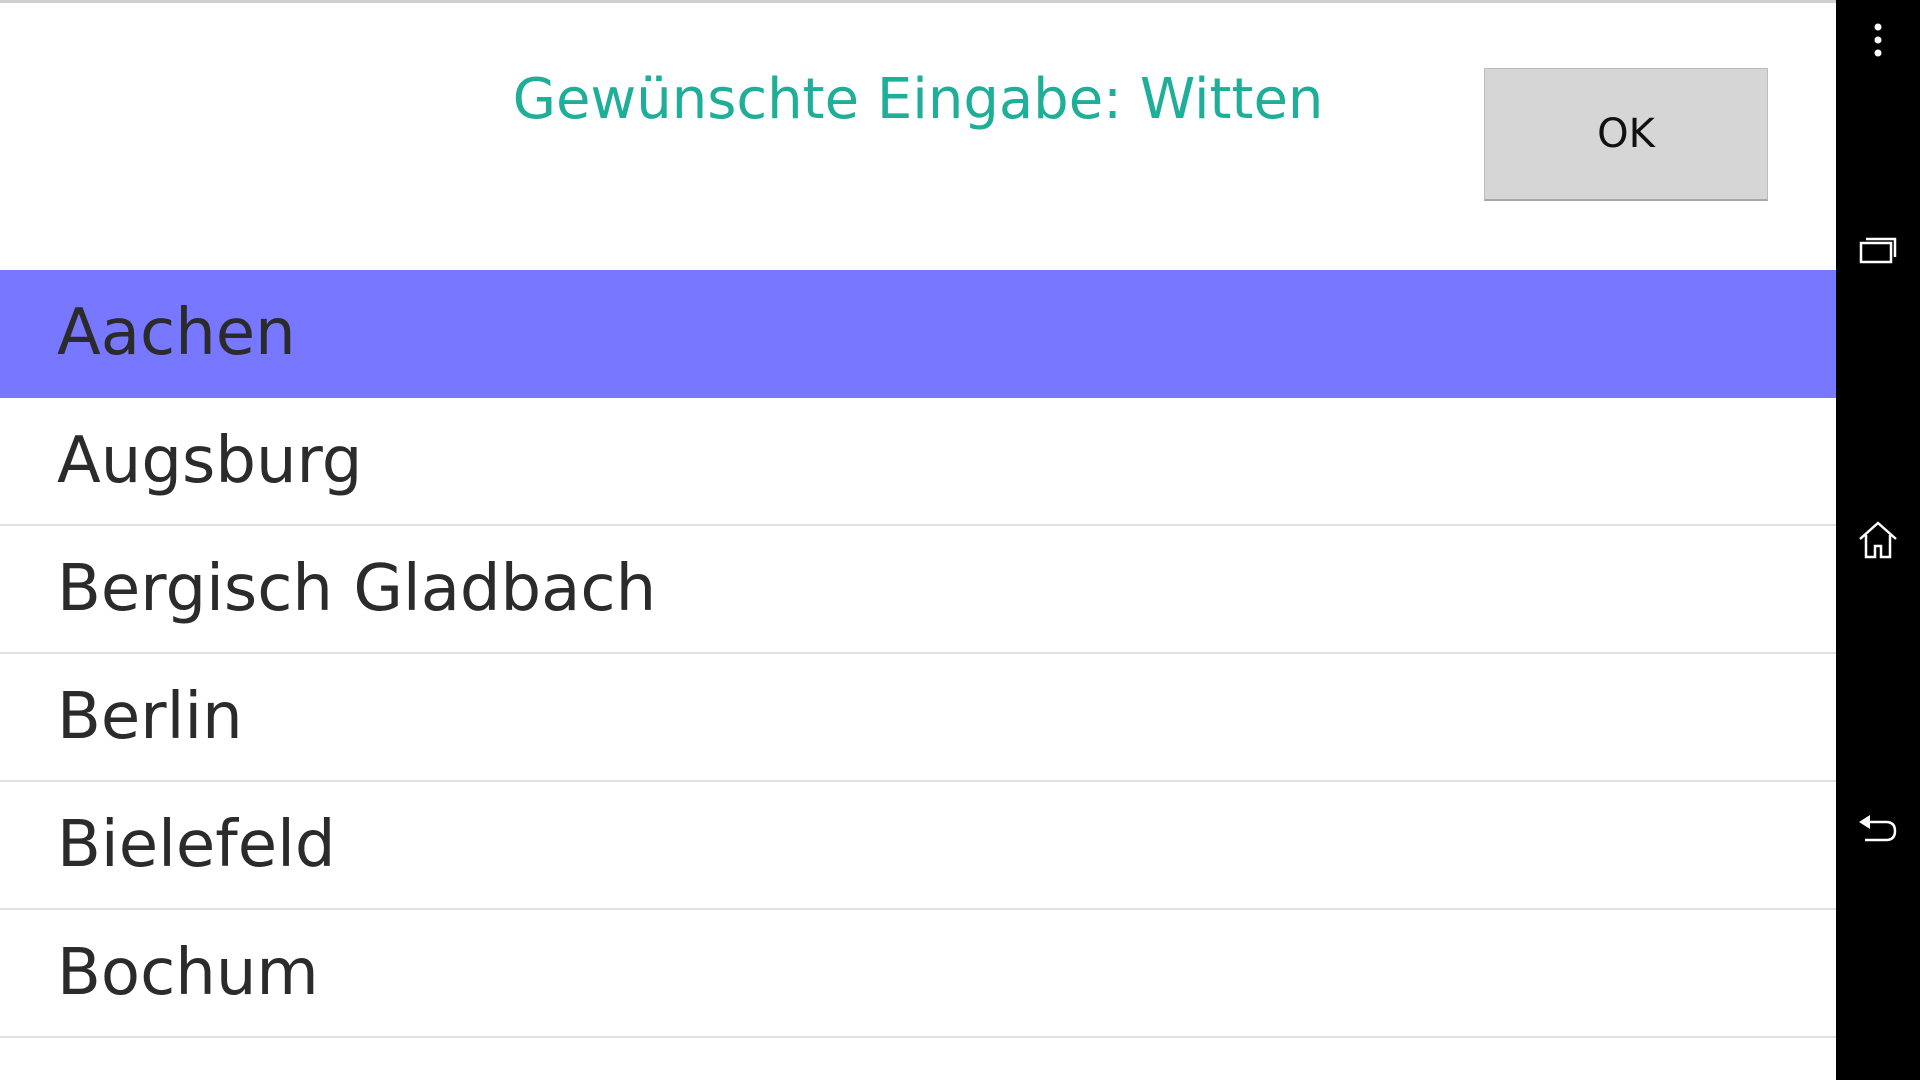 Image resolution: width=1920 pixels, height=1080 pixels. I want to click on overflow-menu-icon, so click(1878, 40).